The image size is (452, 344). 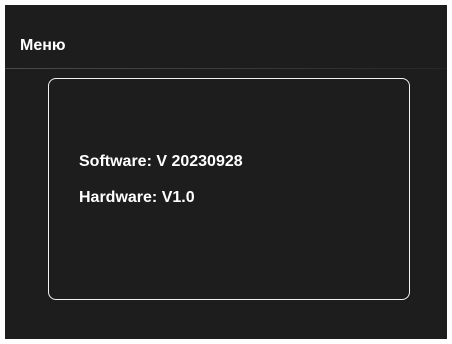 What do you see at coordinates (226, 68) in the screenshot?
I see `header-divider` at bounding box center [226, 68].